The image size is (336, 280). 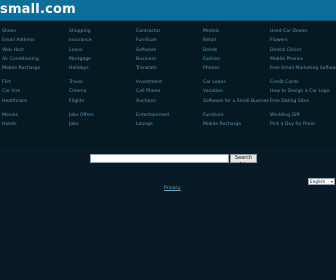 What do you see at coordinates (169, 82) in the screenshot?
I see `related-link: Investment` at bounding box center [169, 82].